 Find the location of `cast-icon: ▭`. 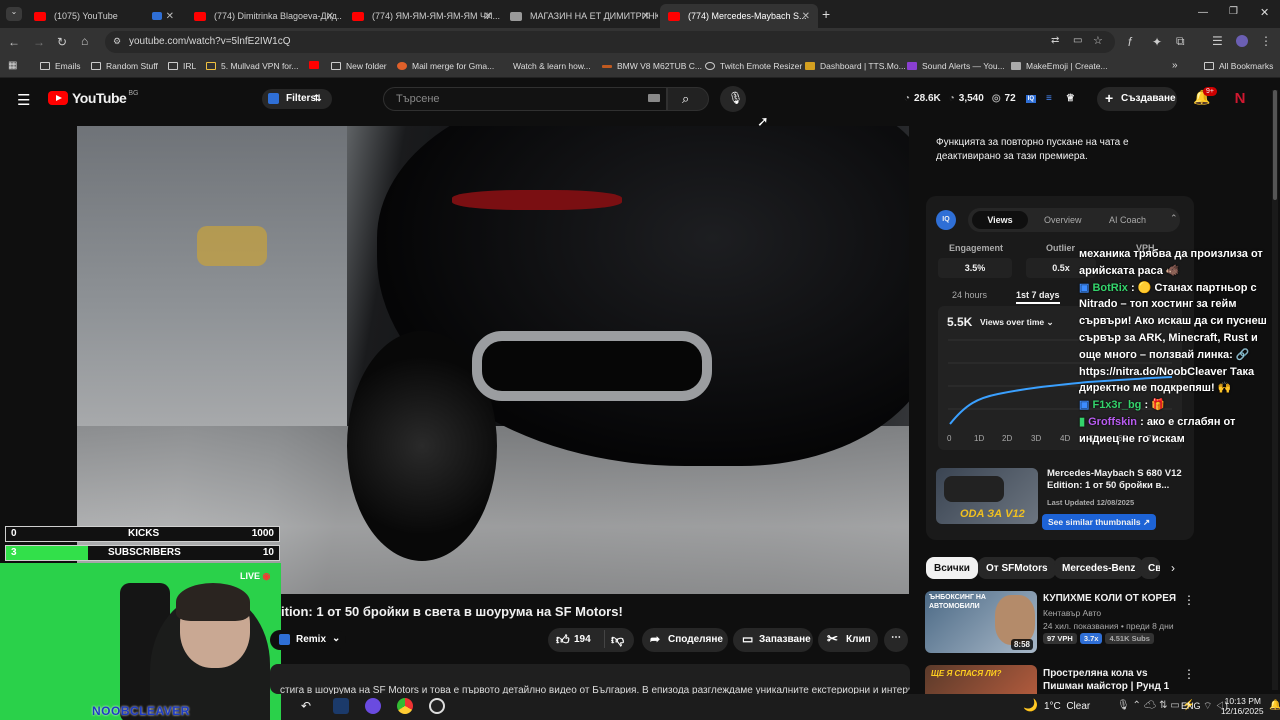

cast-icon: ▭ is located at coordinates (1077, 40).